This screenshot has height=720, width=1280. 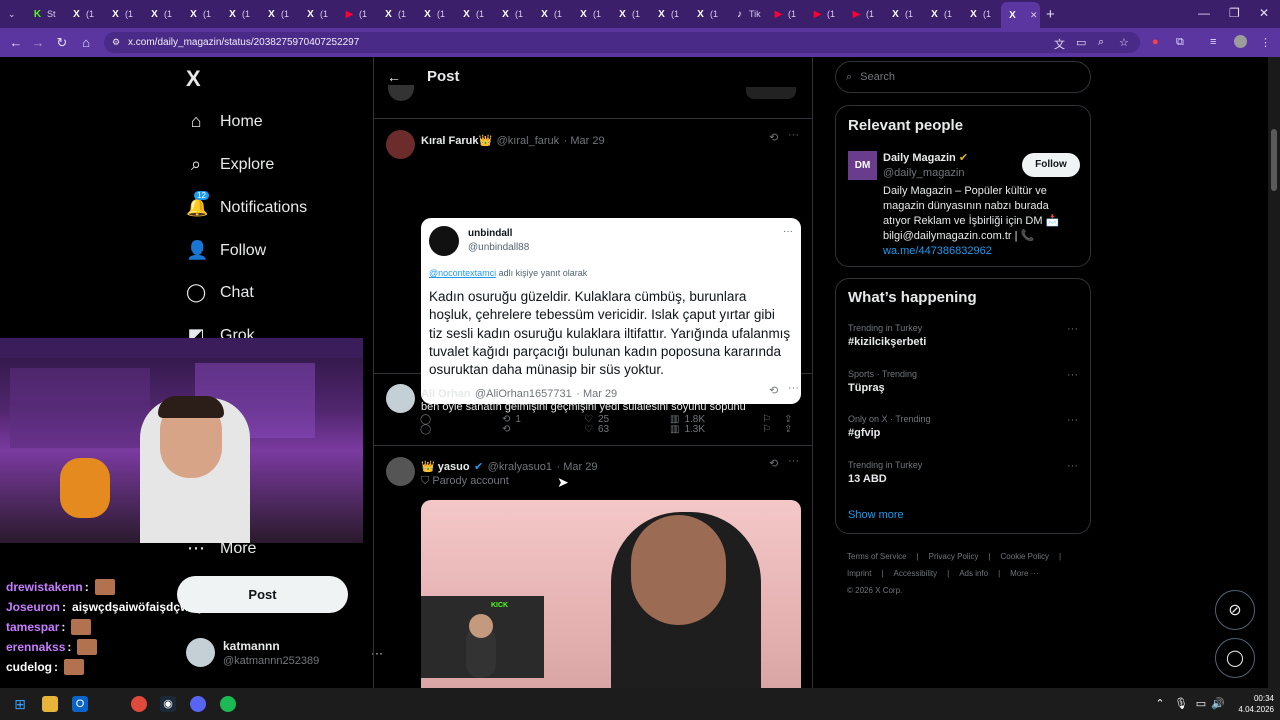 I want to click on back-arrow-icon: ←, so click(x=394, y=77).